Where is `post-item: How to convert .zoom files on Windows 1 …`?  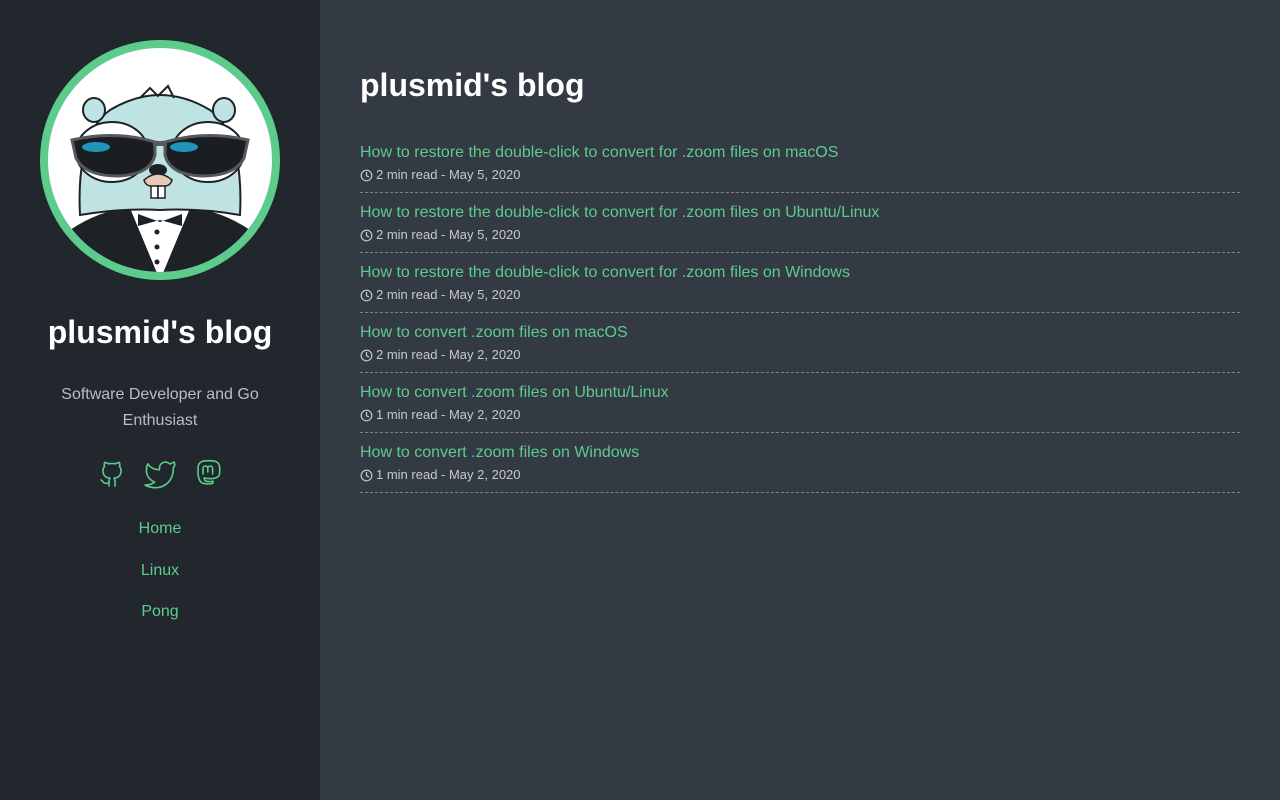
post-item: How to convert .zoom files on Windows 1 … is located at coordinates (800, 463).